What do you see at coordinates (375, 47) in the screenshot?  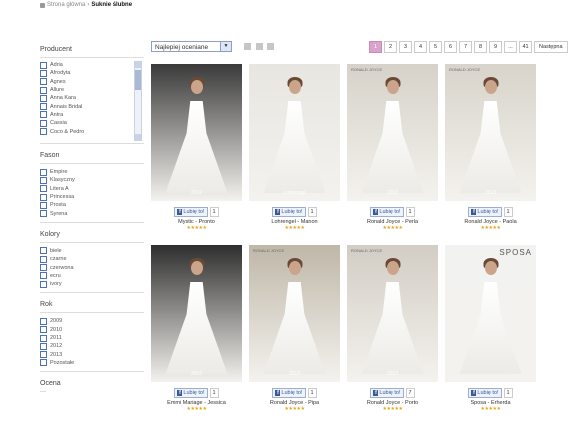 I see `page-button: 1` at bounding box center [375, 47].